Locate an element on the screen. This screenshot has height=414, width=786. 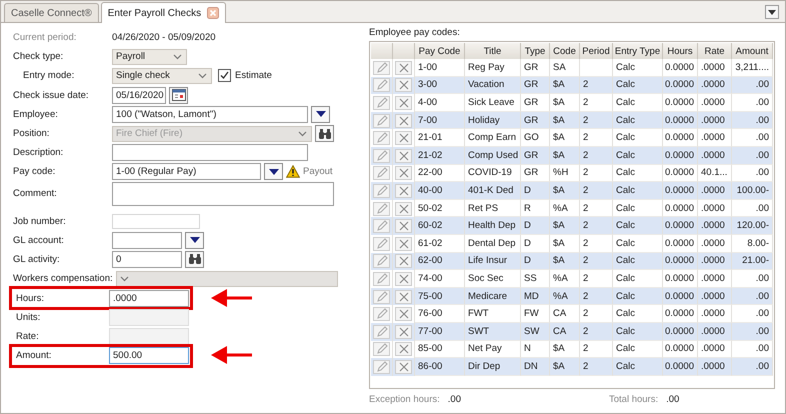
caret-down-icon is located at coordinates (273, 171).